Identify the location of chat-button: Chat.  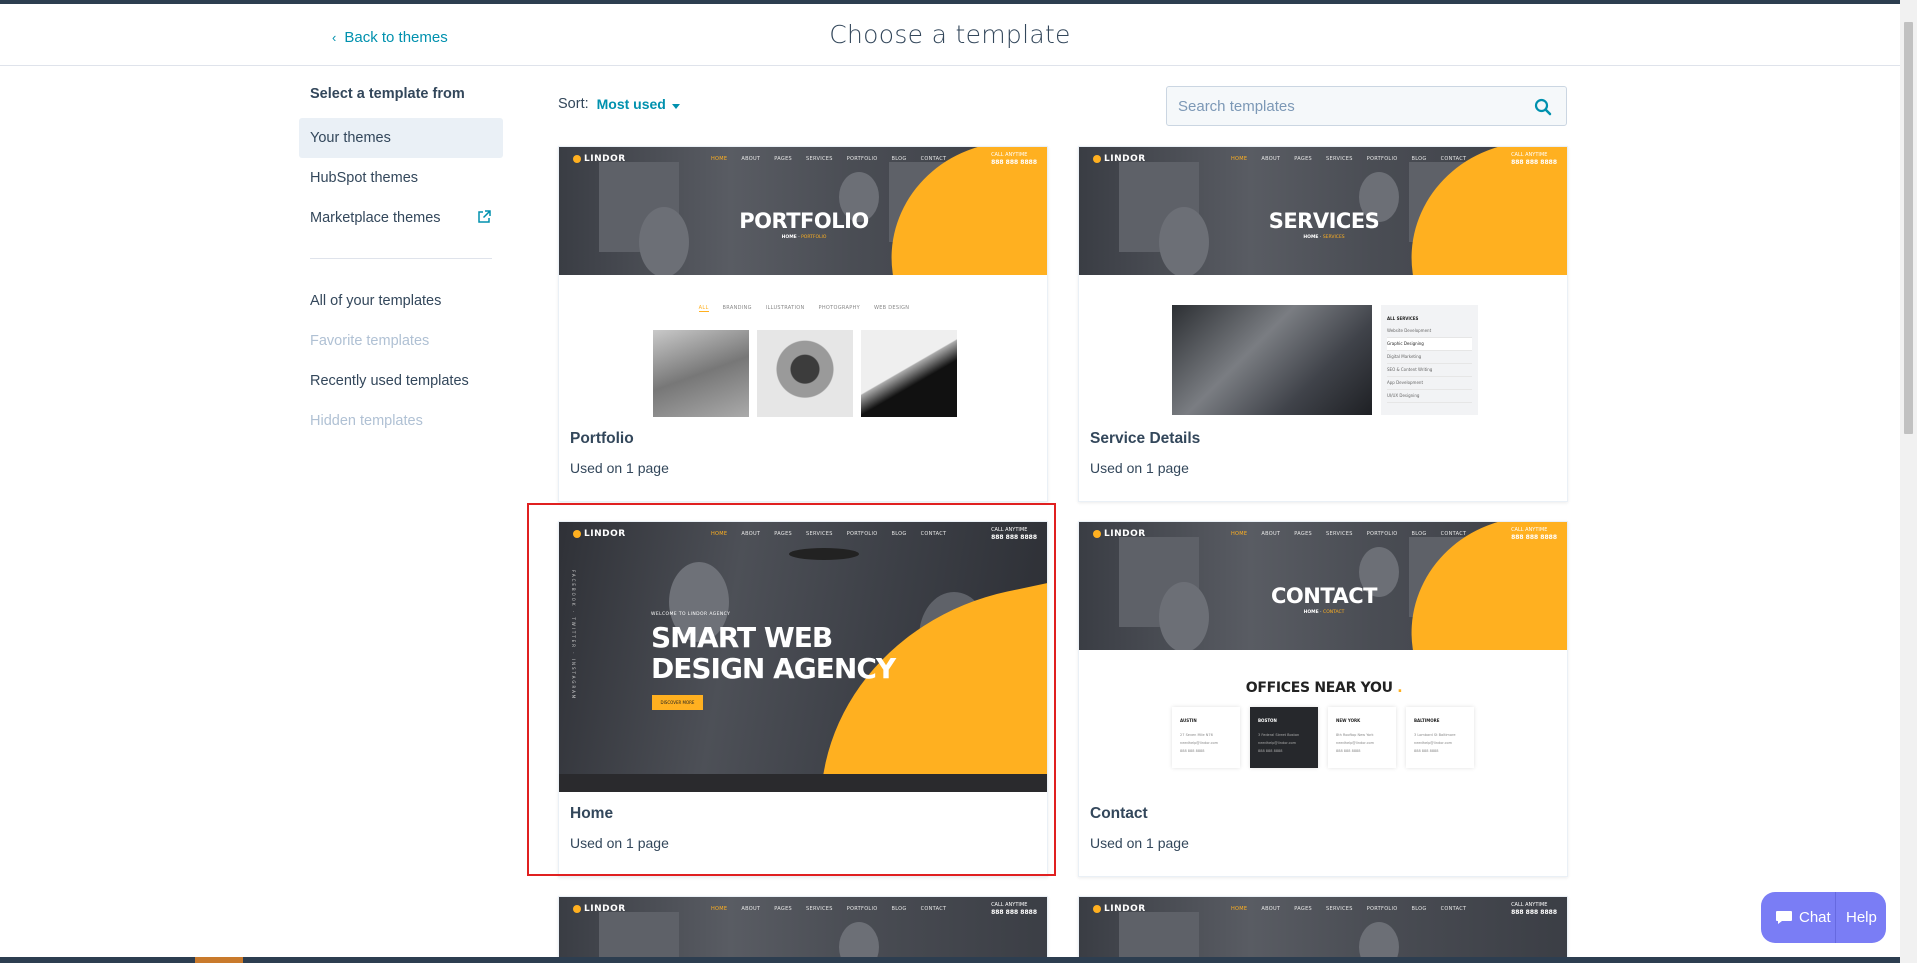
(1798, 917).